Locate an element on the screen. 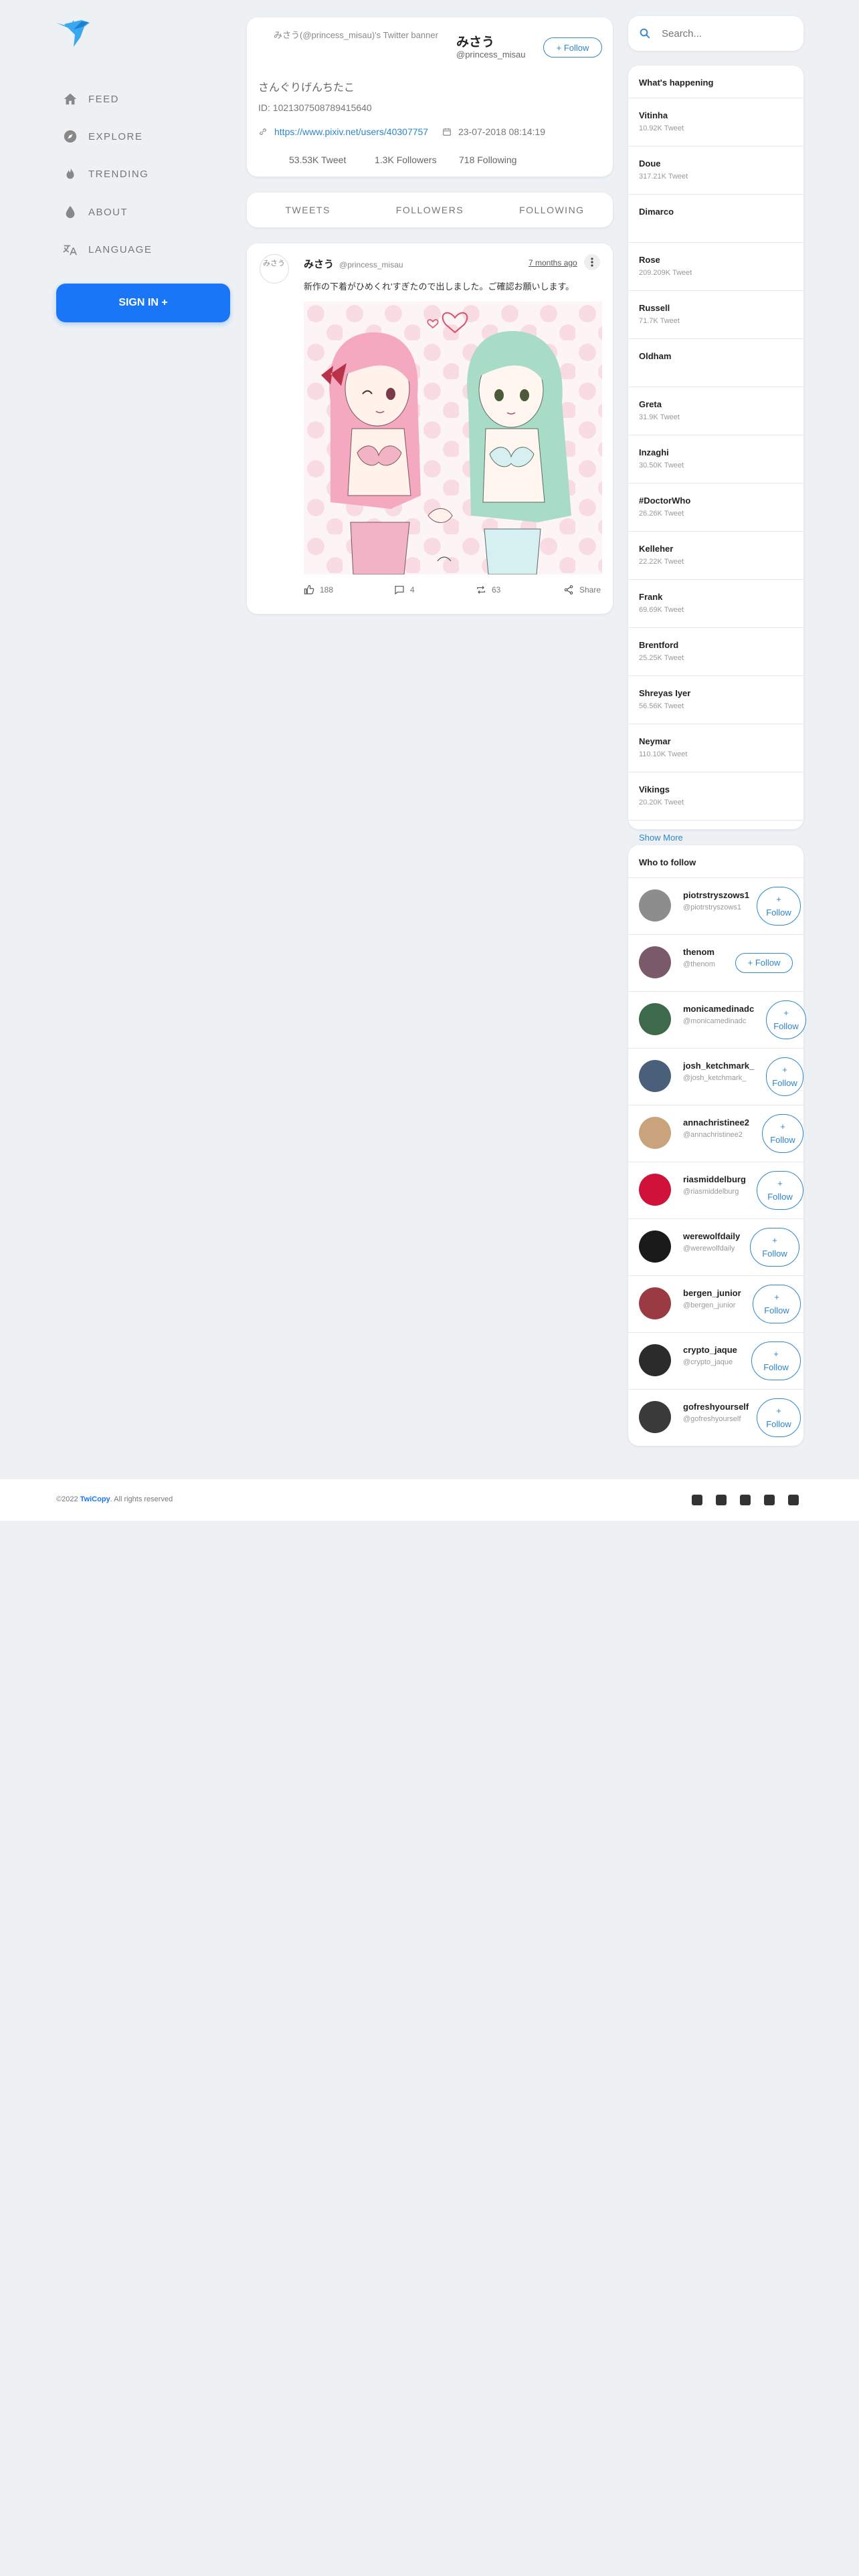 The image size is (859, 2576). compass-icon is located at coordinates (71, 136).